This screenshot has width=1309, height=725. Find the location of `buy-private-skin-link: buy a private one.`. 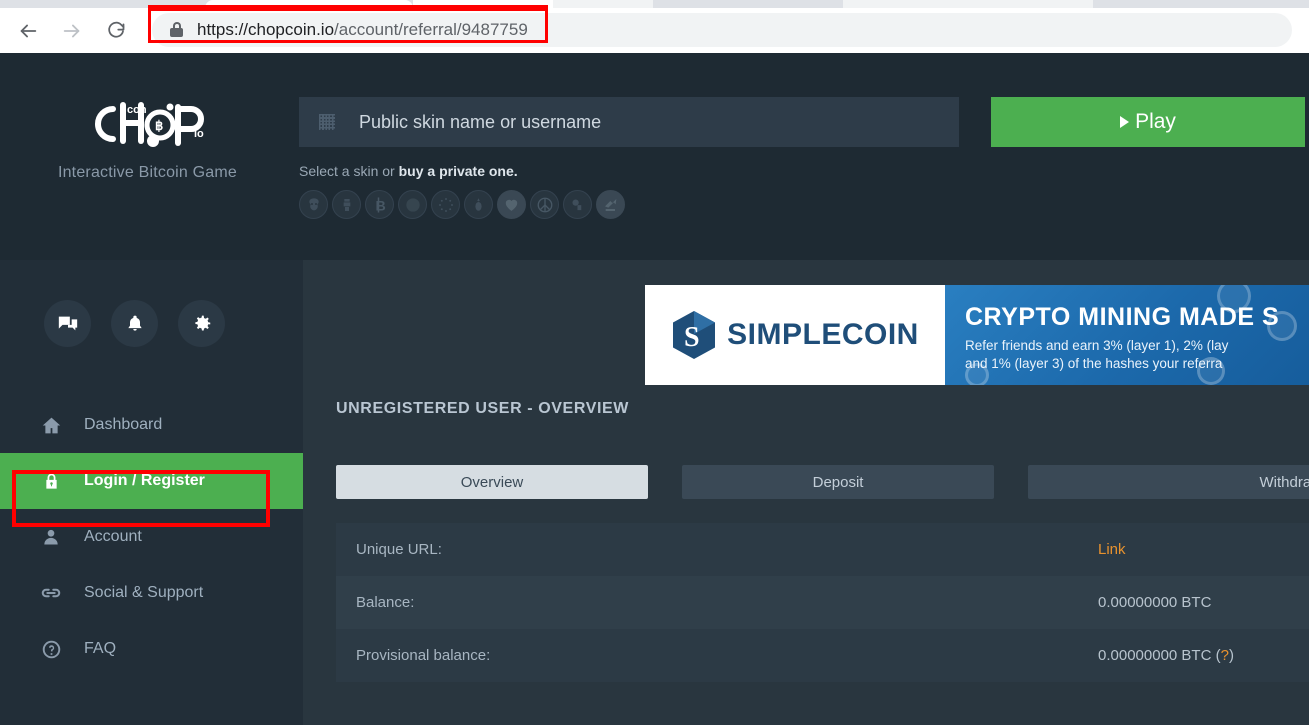

buy-private-skin-link: buy a private one. is located at coordinates (458, 171).